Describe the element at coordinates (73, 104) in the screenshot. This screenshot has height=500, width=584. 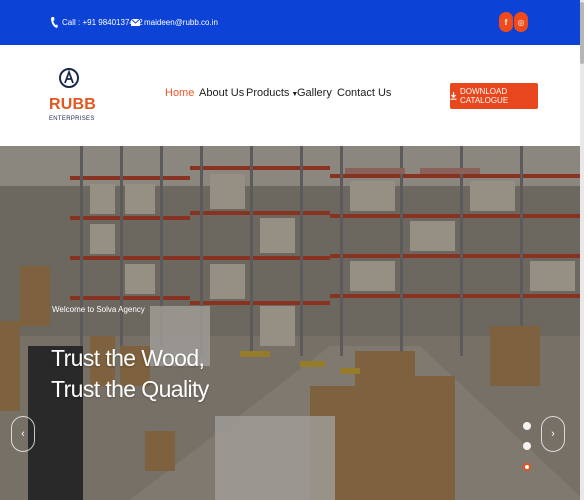
I see `logo-word: RUBB` at that location.